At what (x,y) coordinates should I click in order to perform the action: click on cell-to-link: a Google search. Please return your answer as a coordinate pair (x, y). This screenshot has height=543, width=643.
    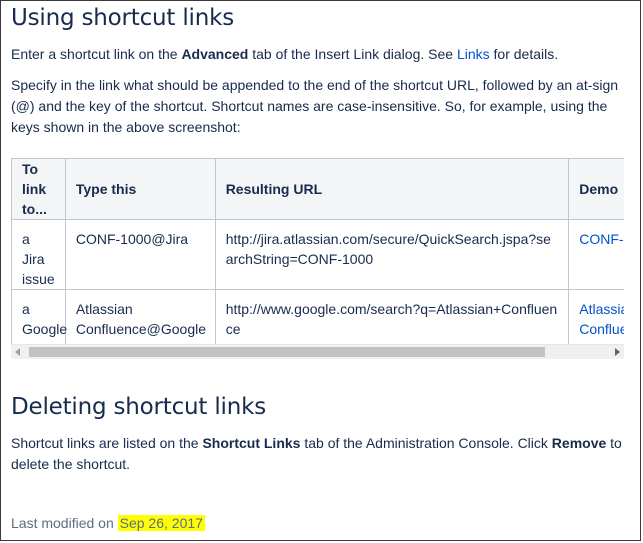
    Looking at the image, I should click on (39, 316).